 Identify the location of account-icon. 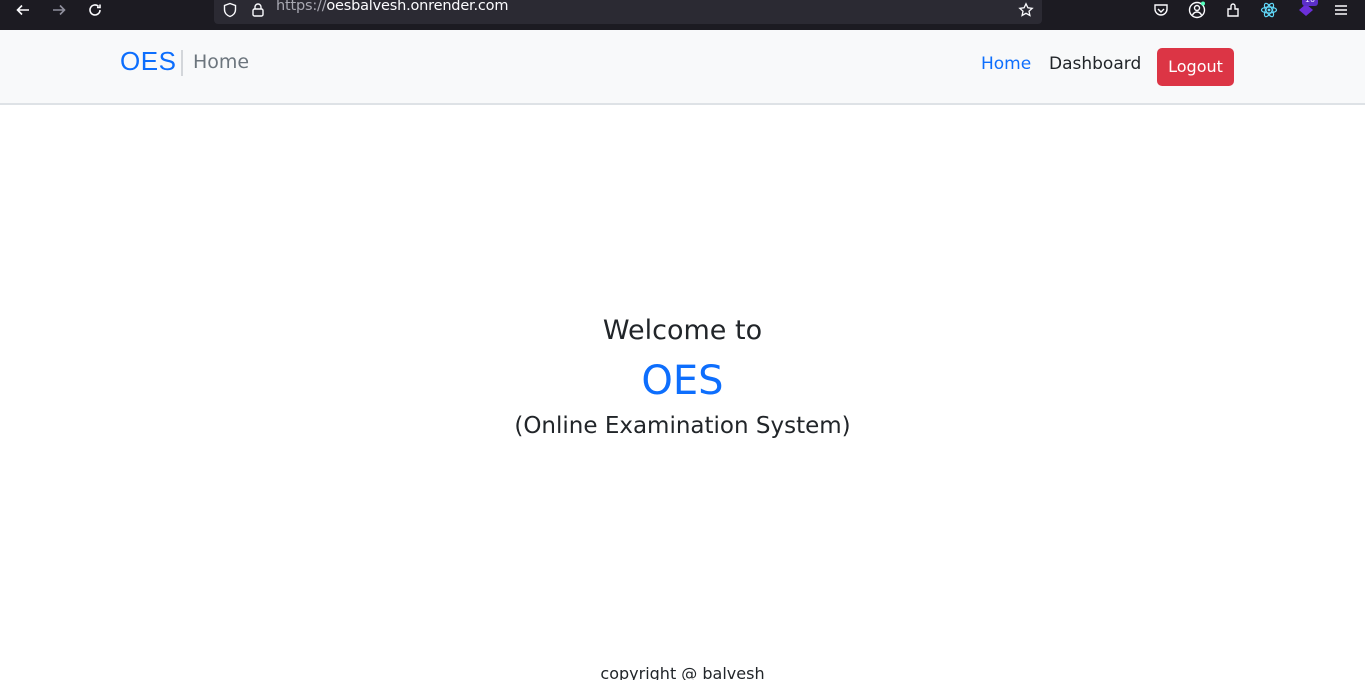
(1197, 10).